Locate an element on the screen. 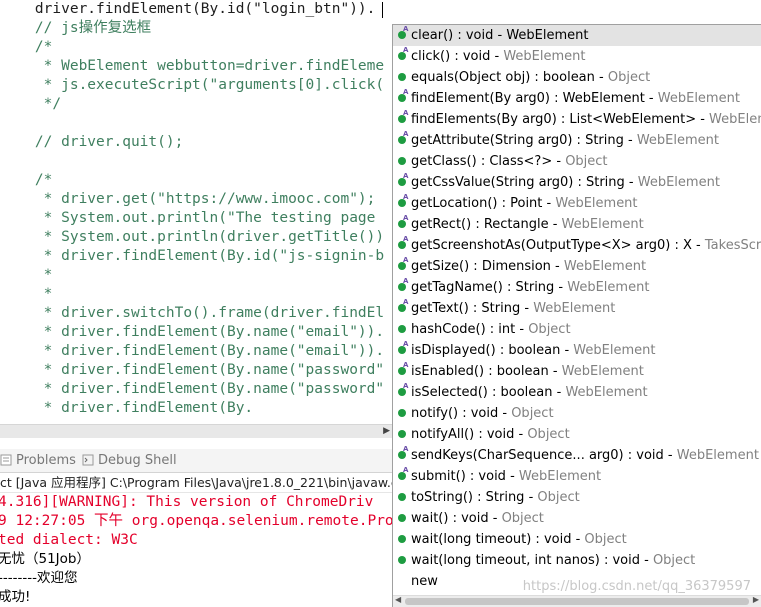  proposal-label: hashCode() : int - Object is located at coordinates (491, 329).